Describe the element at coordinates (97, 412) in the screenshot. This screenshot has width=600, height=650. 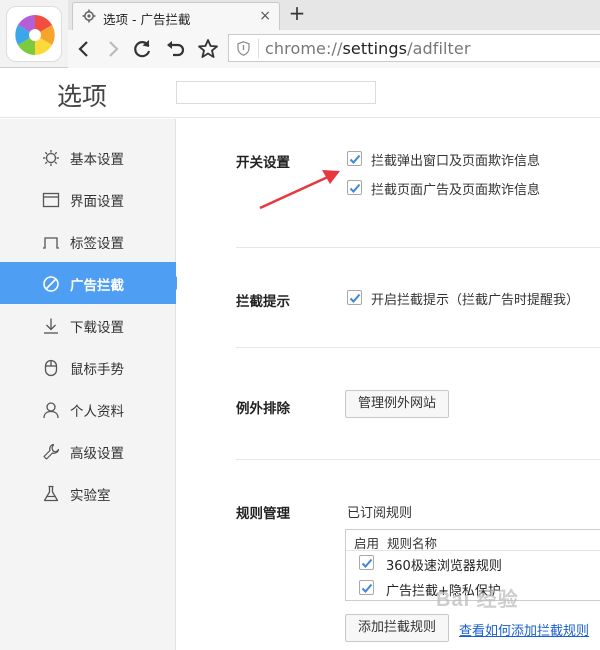
I see `sidebar-item-label: 个人资料` at that location.